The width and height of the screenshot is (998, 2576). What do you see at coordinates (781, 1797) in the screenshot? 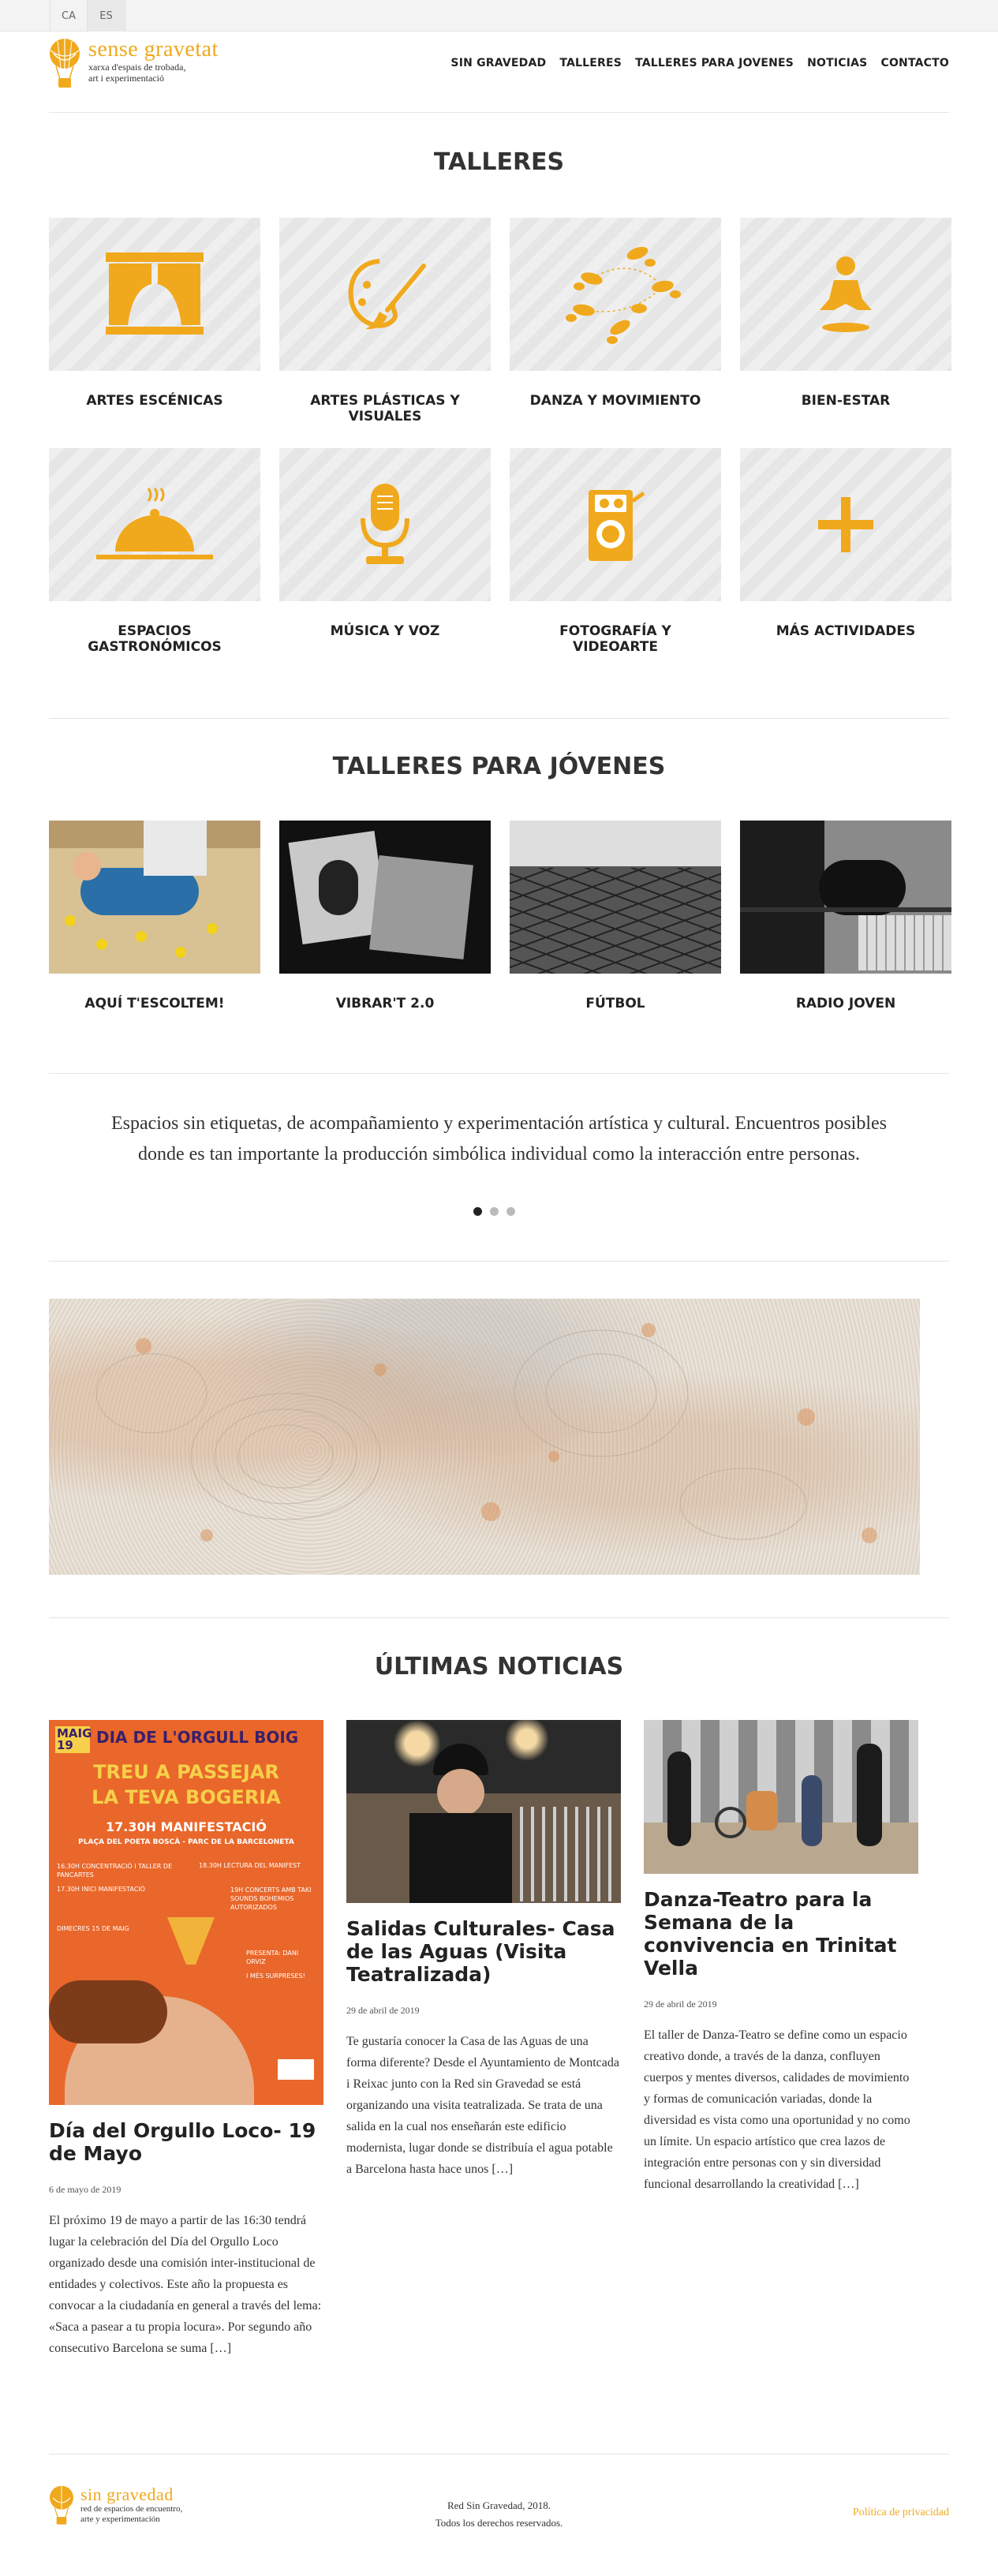
I see `news-photo-danza-teatro` at bounding box center [781, 1797].